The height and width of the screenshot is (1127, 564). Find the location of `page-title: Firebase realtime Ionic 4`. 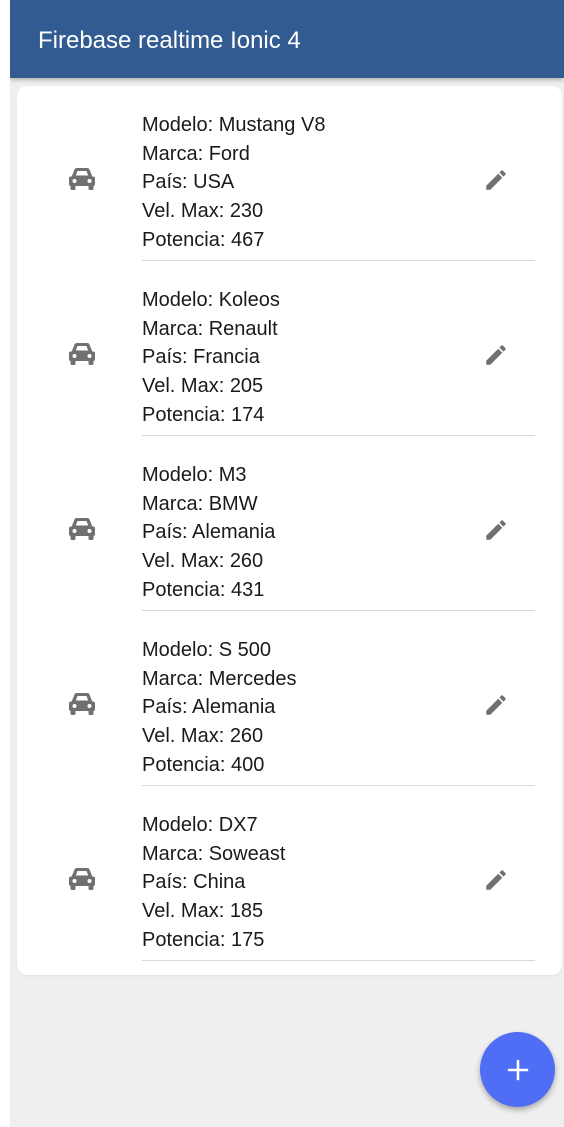

page-title: Firebase realtime Ionic 4 is located at coordinates (169, 40).